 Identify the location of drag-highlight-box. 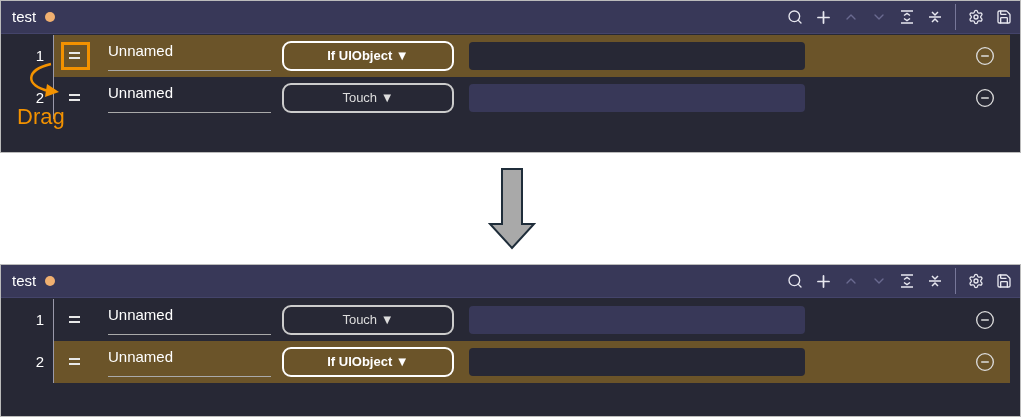
(75, 56).